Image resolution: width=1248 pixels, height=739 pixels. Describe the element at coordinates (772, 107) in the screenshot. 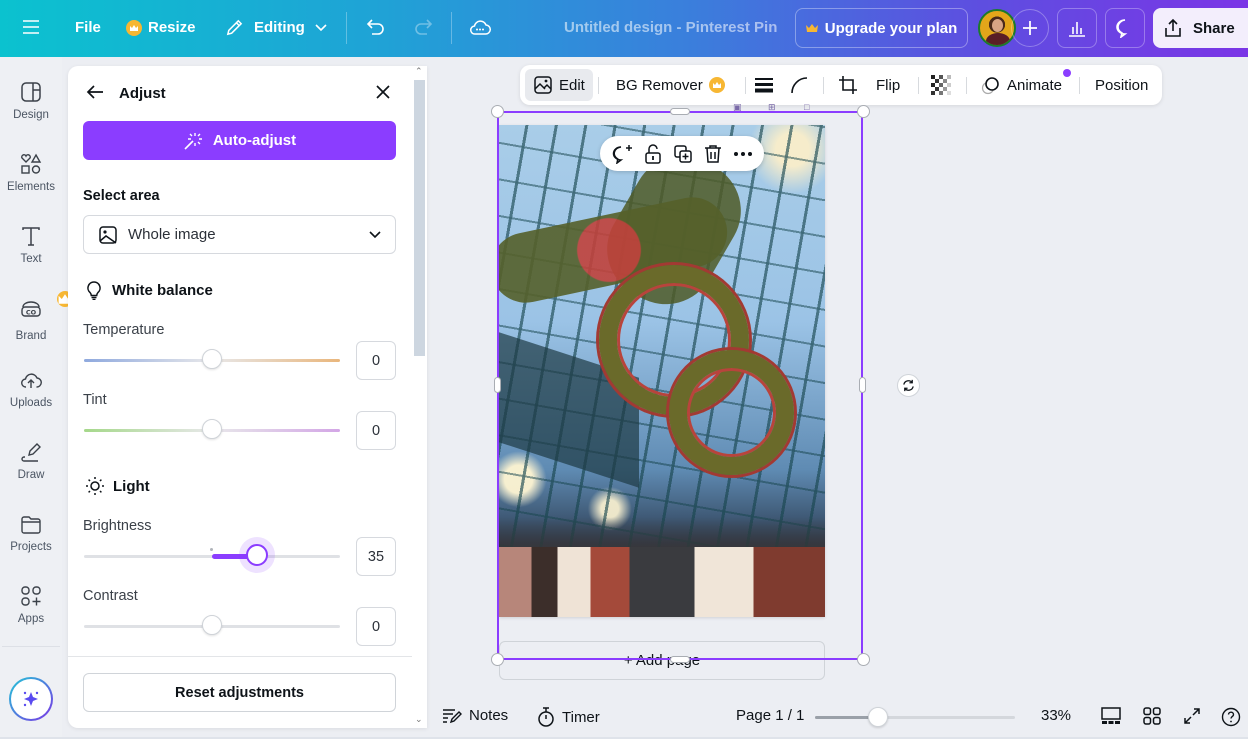

I see `page-duplicate-icon: ⊞` at that location.